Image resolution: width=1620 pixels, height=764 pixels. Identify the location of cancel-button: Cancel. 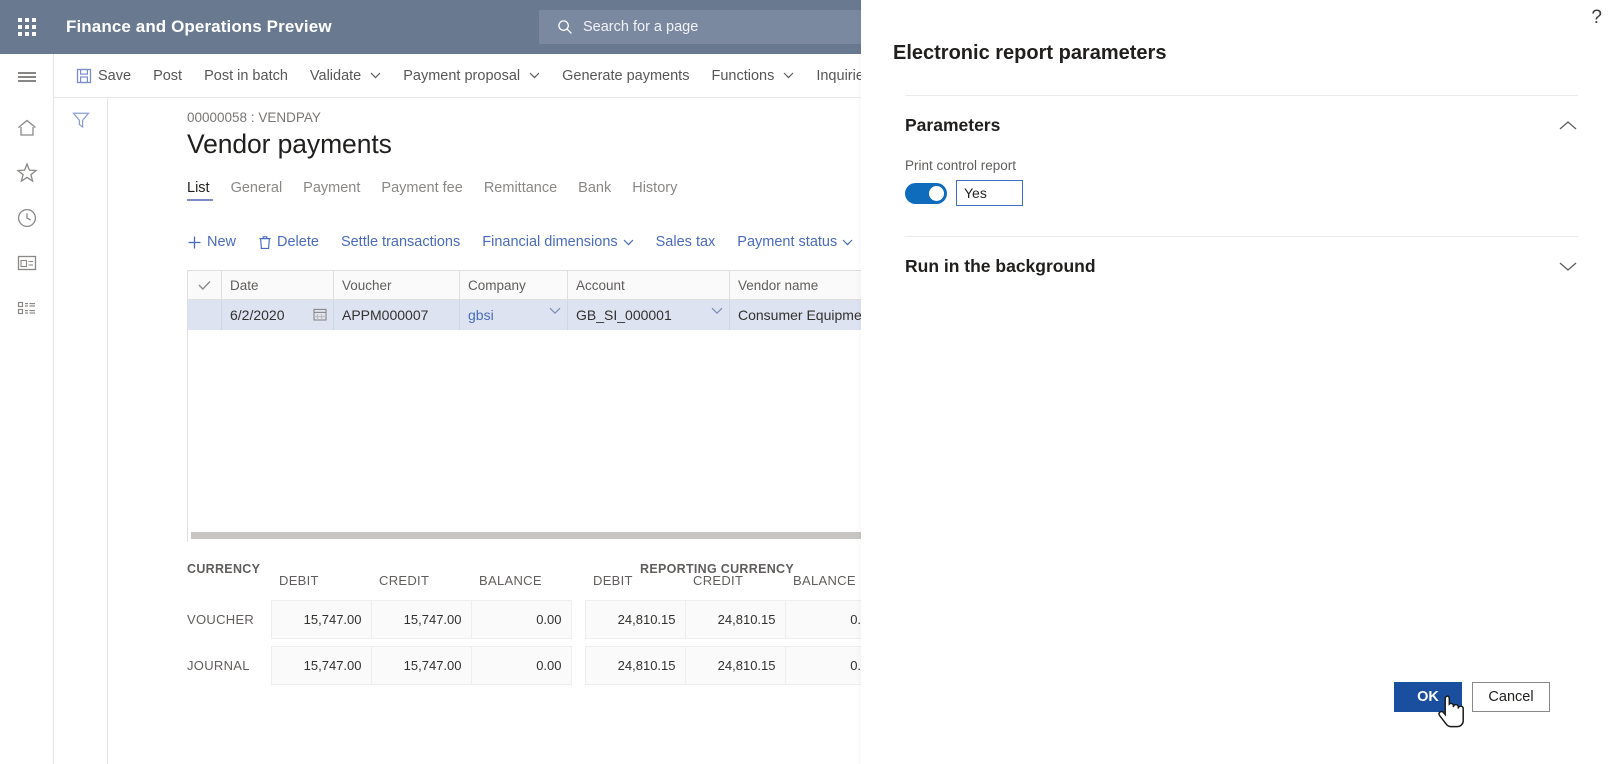
(1511, 697).